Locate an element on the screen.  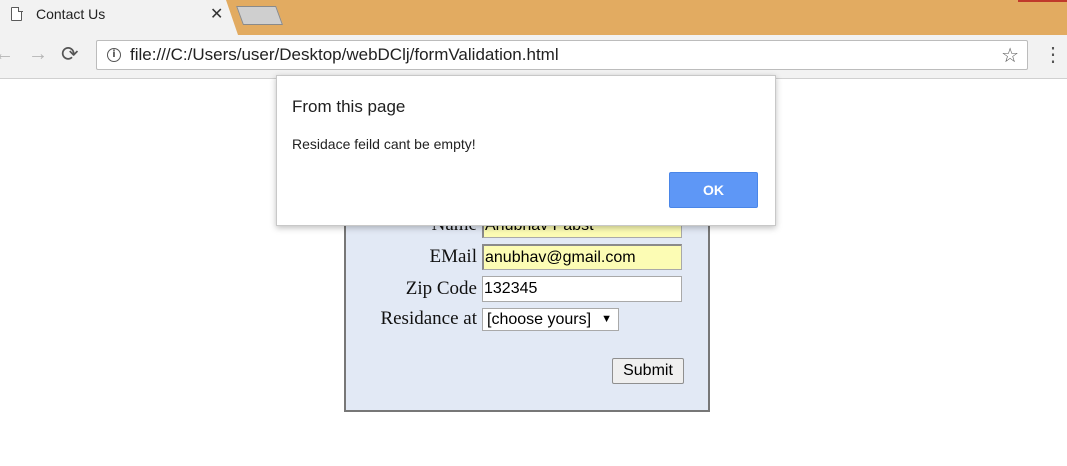
submit-button: Submit is located at coordinates (648, 371).